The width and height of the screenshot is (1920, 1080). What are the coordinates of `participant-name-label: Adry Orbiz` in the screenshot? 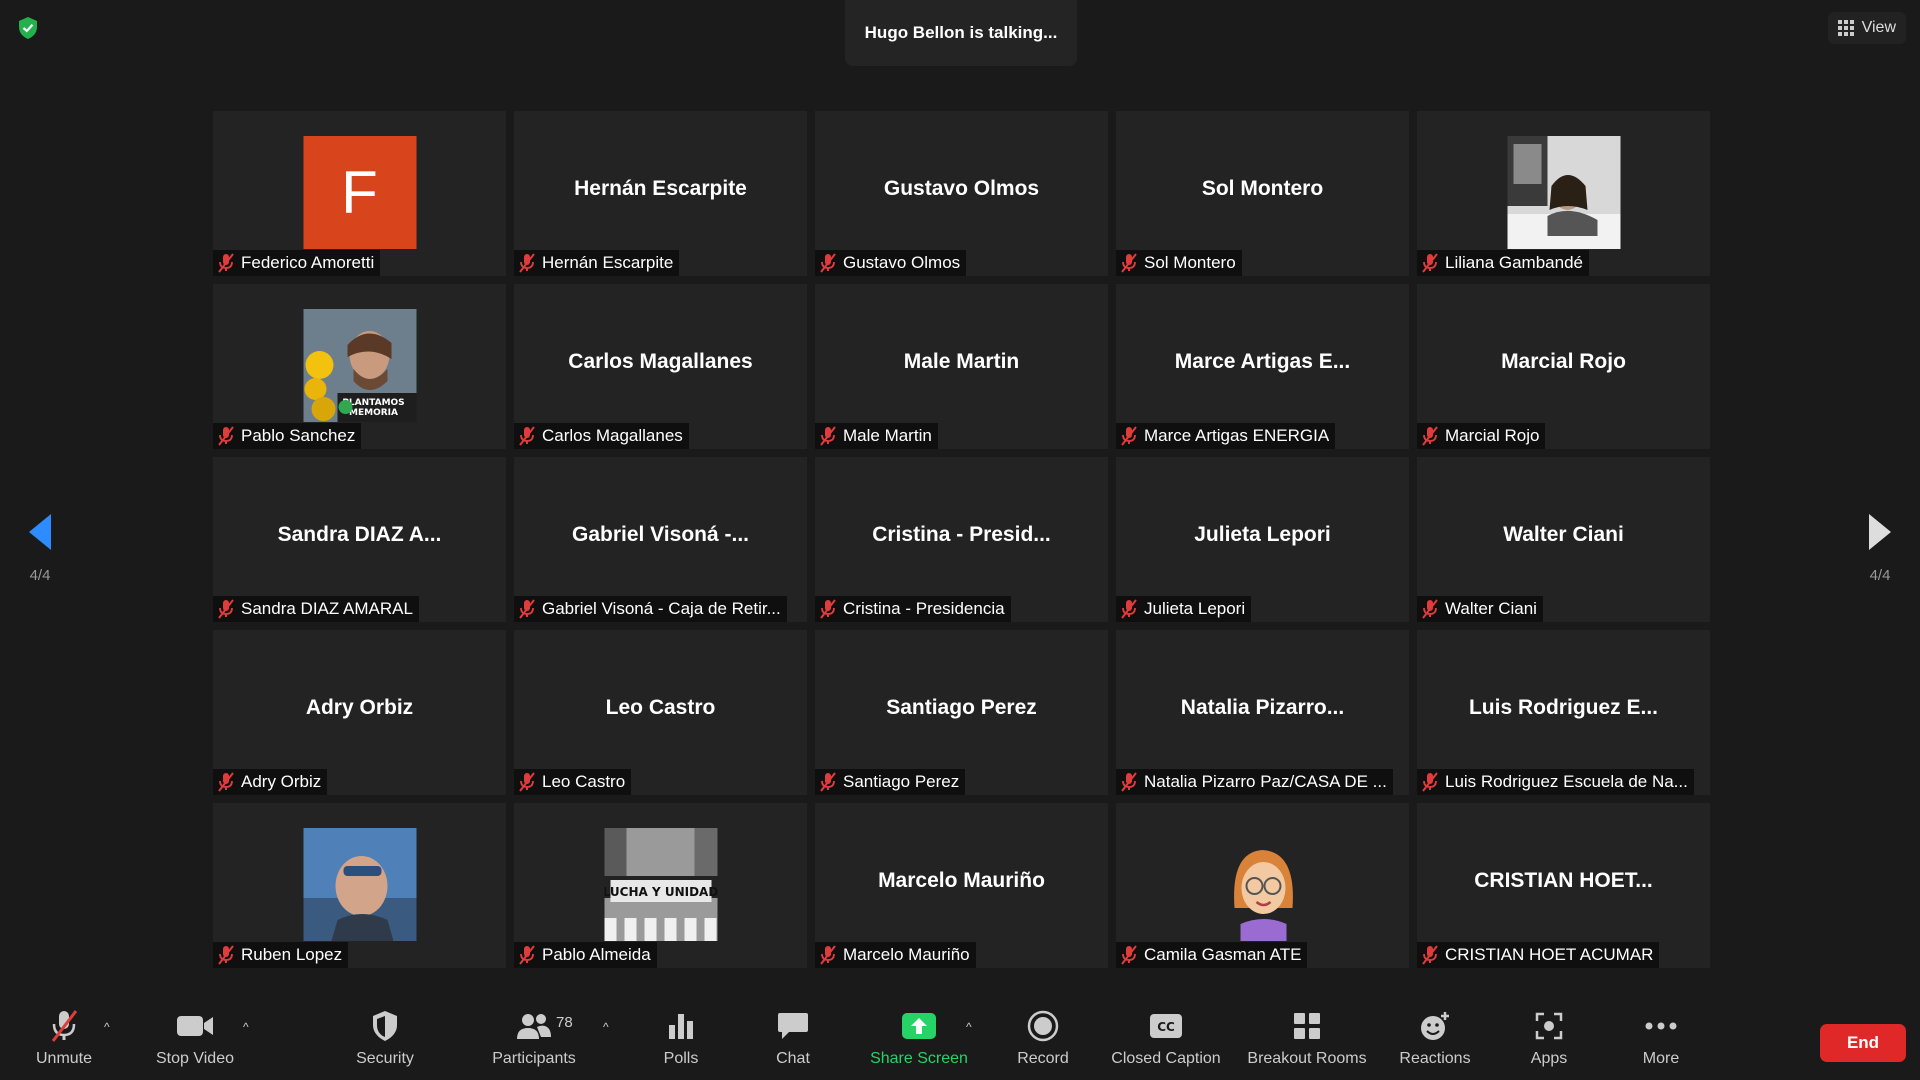 It's located at (270, 782).